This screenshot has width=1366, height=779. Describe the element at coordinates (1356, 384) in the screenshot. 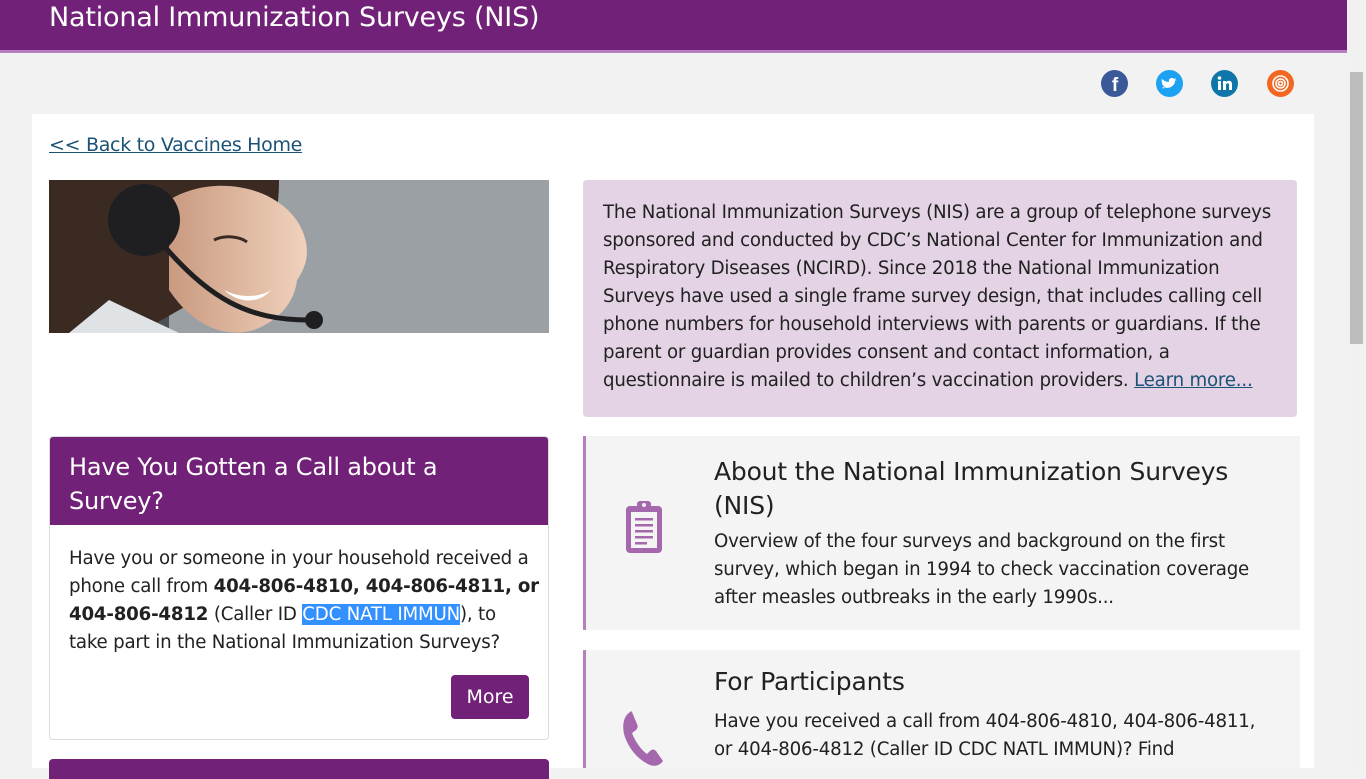

I see `page-scrollbar` at that location.